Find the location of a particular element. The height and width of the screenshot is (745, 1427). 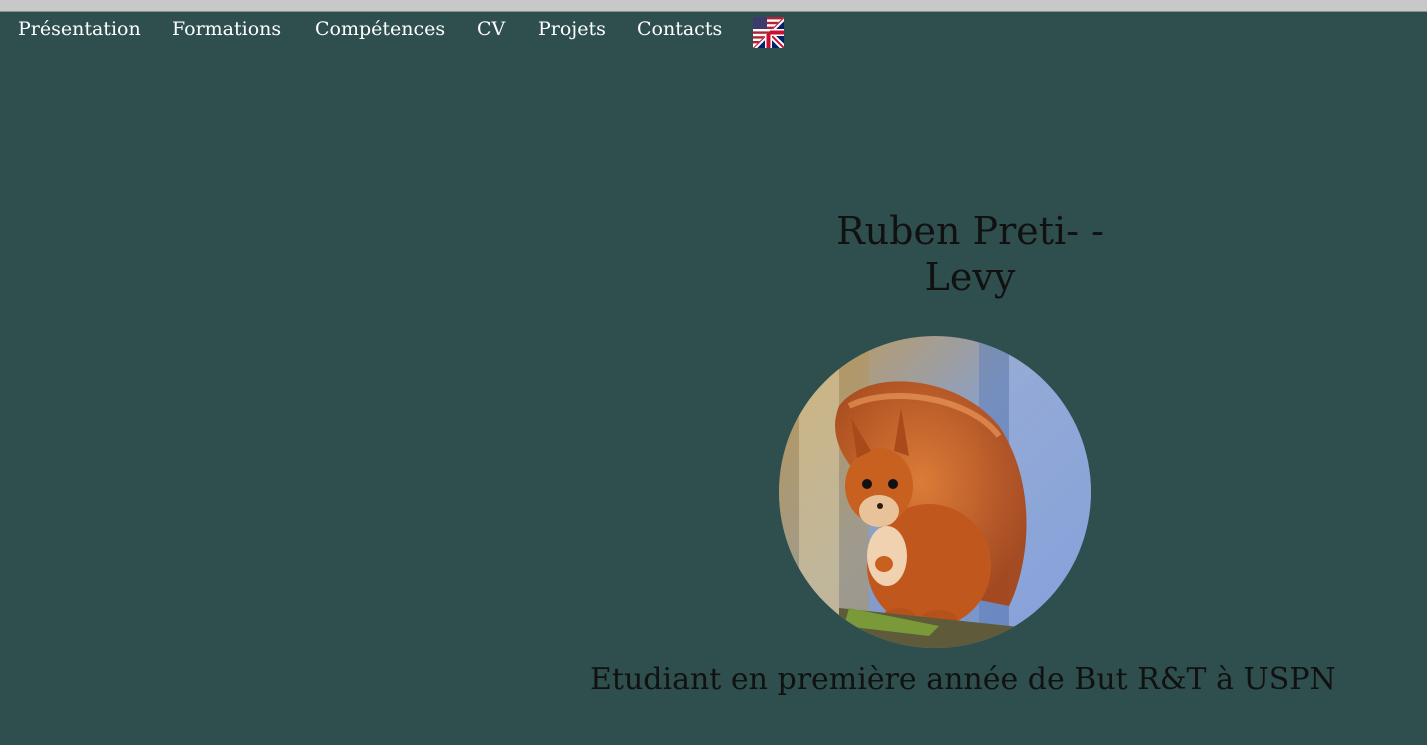

profile-name-line1: Ruben Preti- - is located at coordinates (970, 231).